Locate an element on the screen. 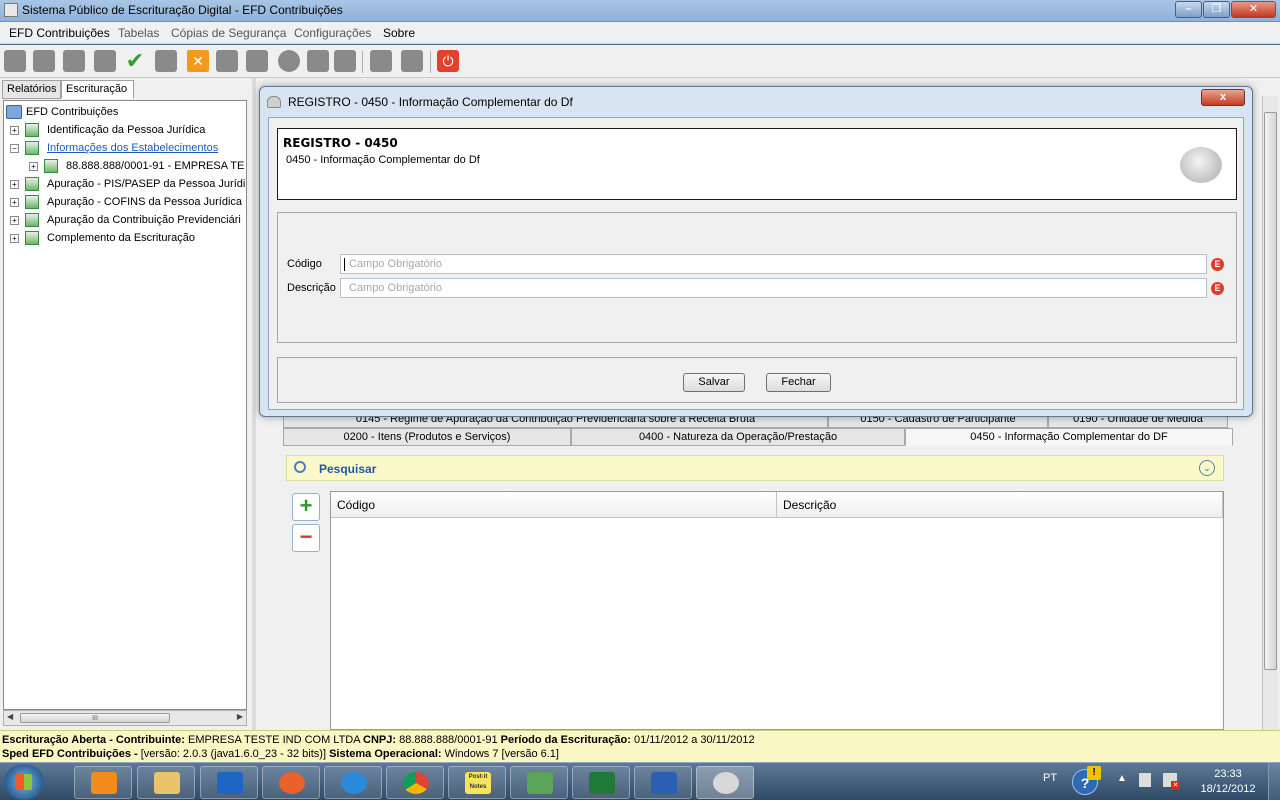 This screenshot has width=1280, height=800. tree-item-identificacao: + Identificação da Pessoa Jurídica is located at coordinates (107, 130).